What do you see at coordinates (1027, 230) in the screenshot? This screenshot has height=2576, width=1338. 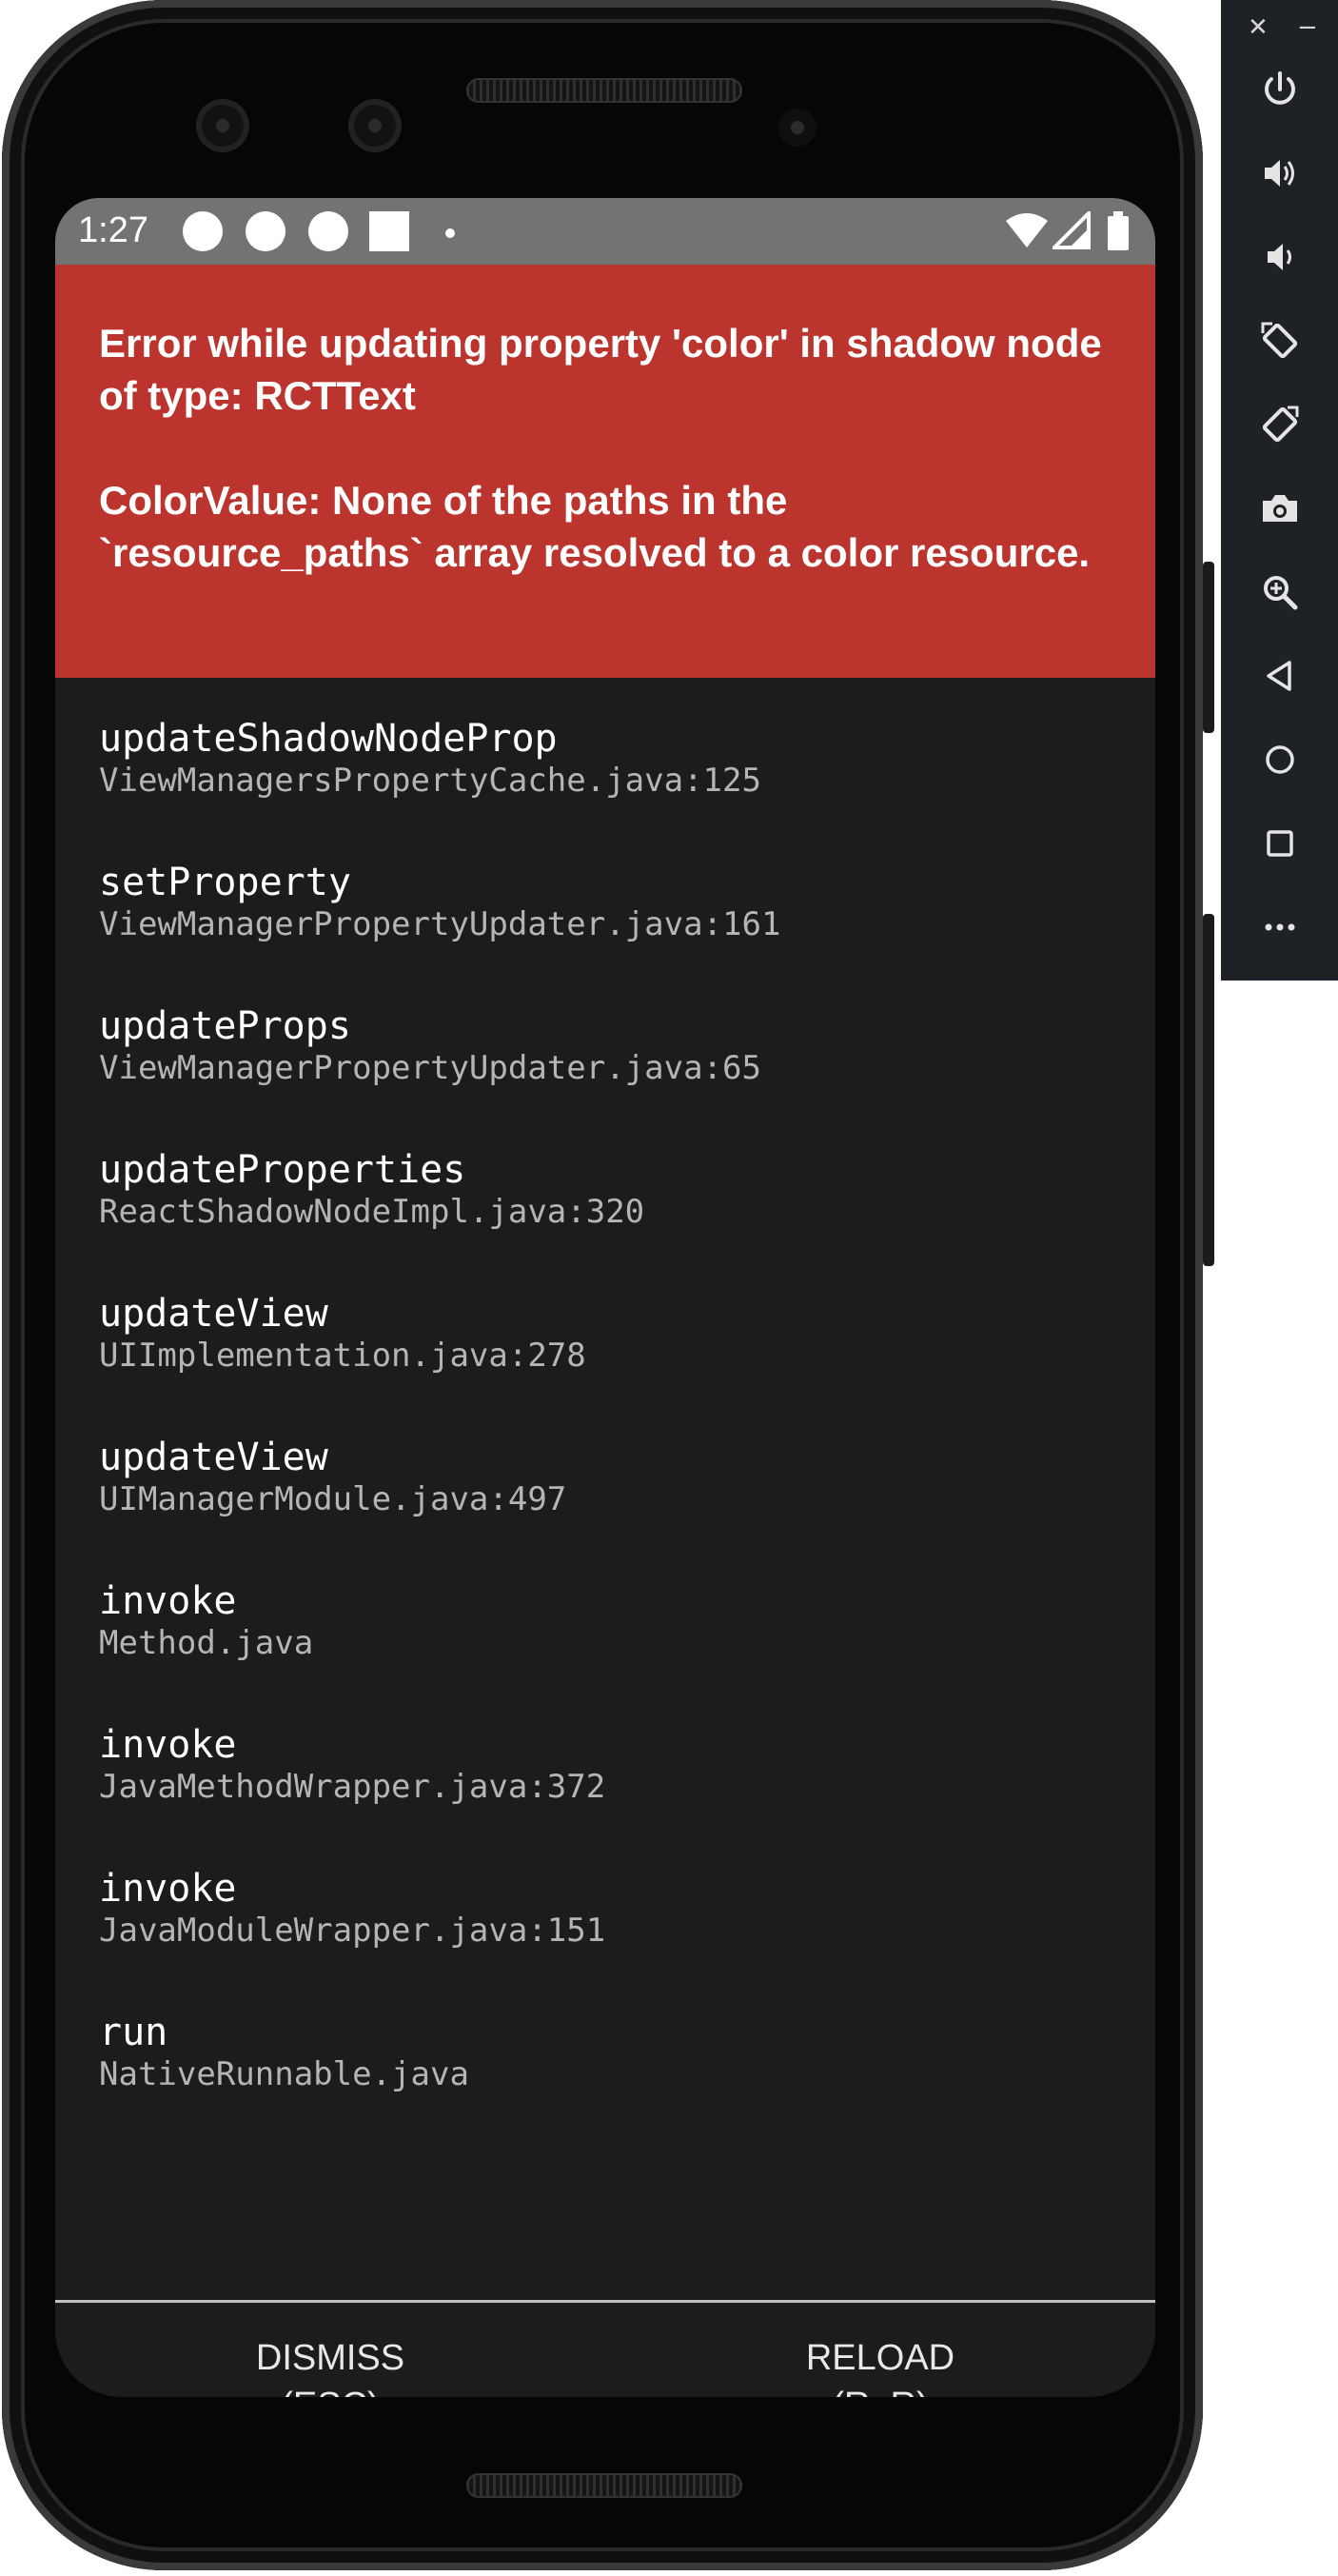 I see `wifi-icon` at bounding box center [1027, 230].